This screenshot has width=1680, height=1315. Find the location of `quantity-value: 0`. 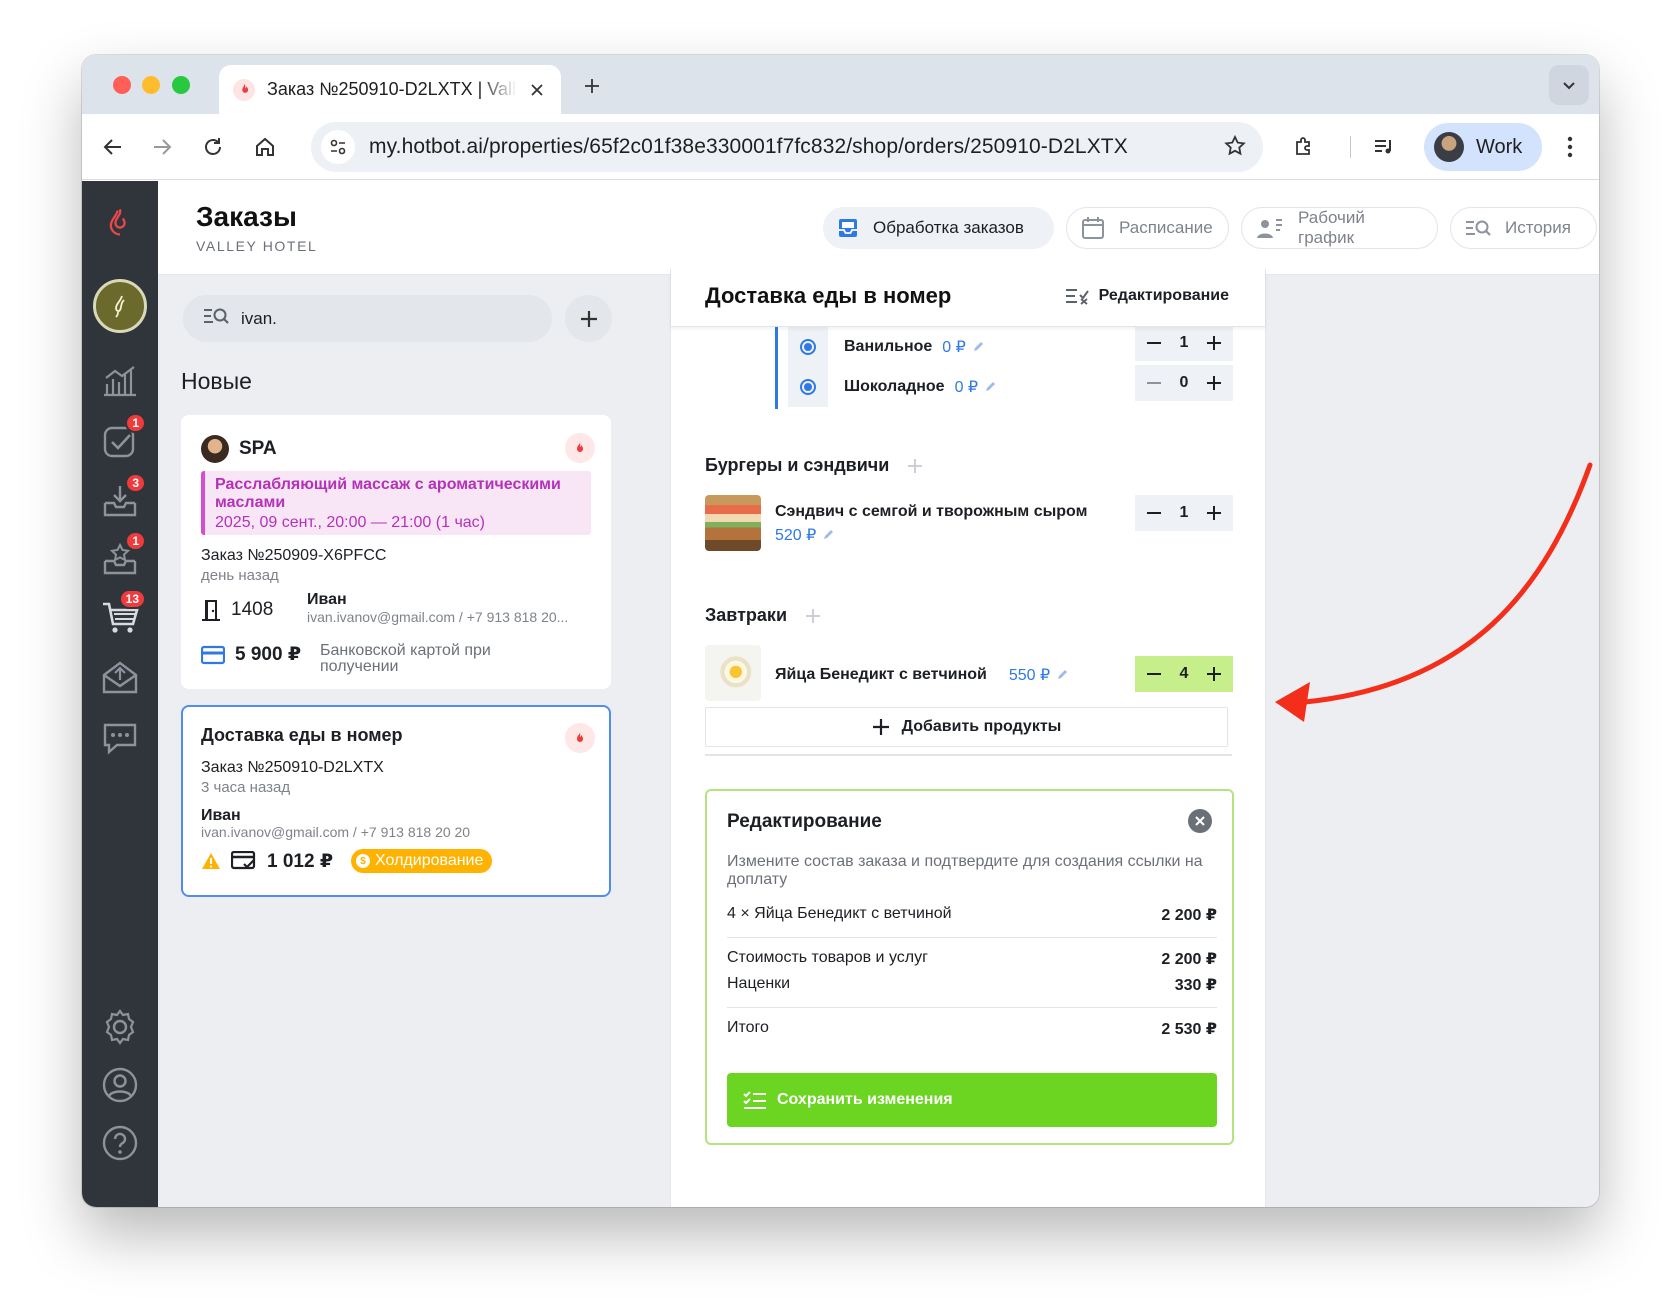

quantity-value: 0 is located at coordinates (1184, 382).